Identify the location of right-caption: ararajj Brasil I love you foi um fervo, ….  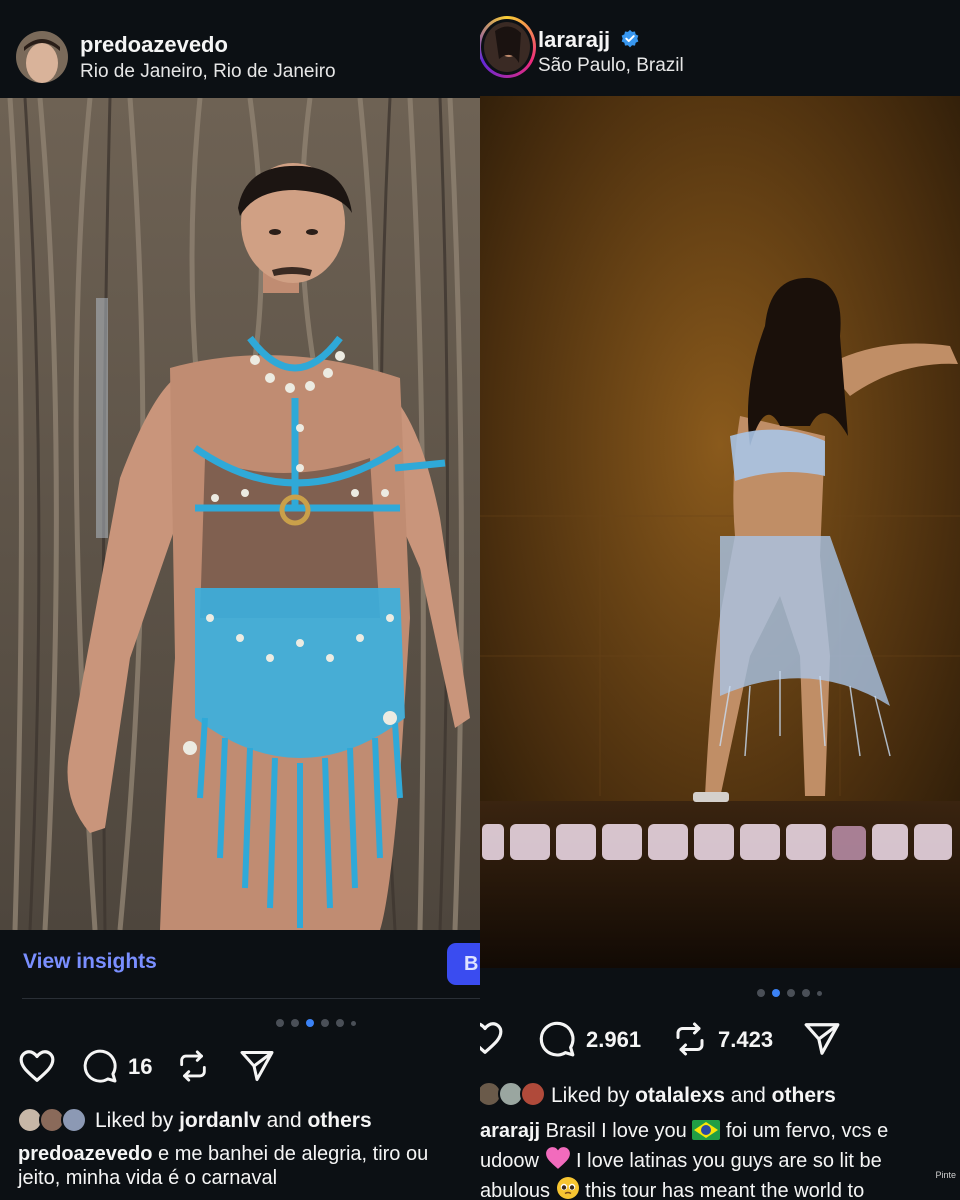
(684, 1159).